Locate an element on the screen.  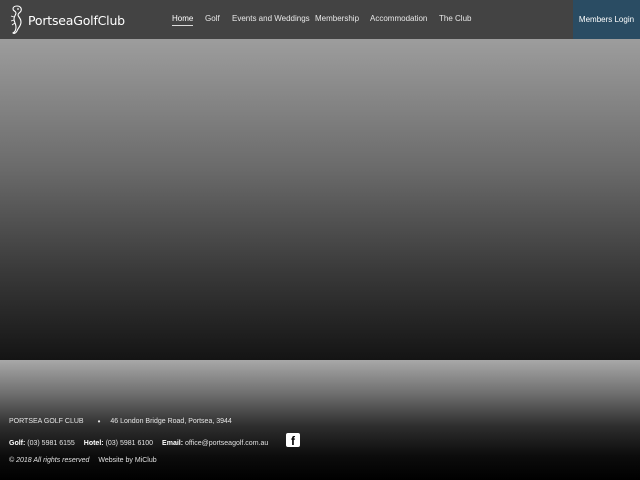
facebook-icon: f is located at coordinates (293, 440).